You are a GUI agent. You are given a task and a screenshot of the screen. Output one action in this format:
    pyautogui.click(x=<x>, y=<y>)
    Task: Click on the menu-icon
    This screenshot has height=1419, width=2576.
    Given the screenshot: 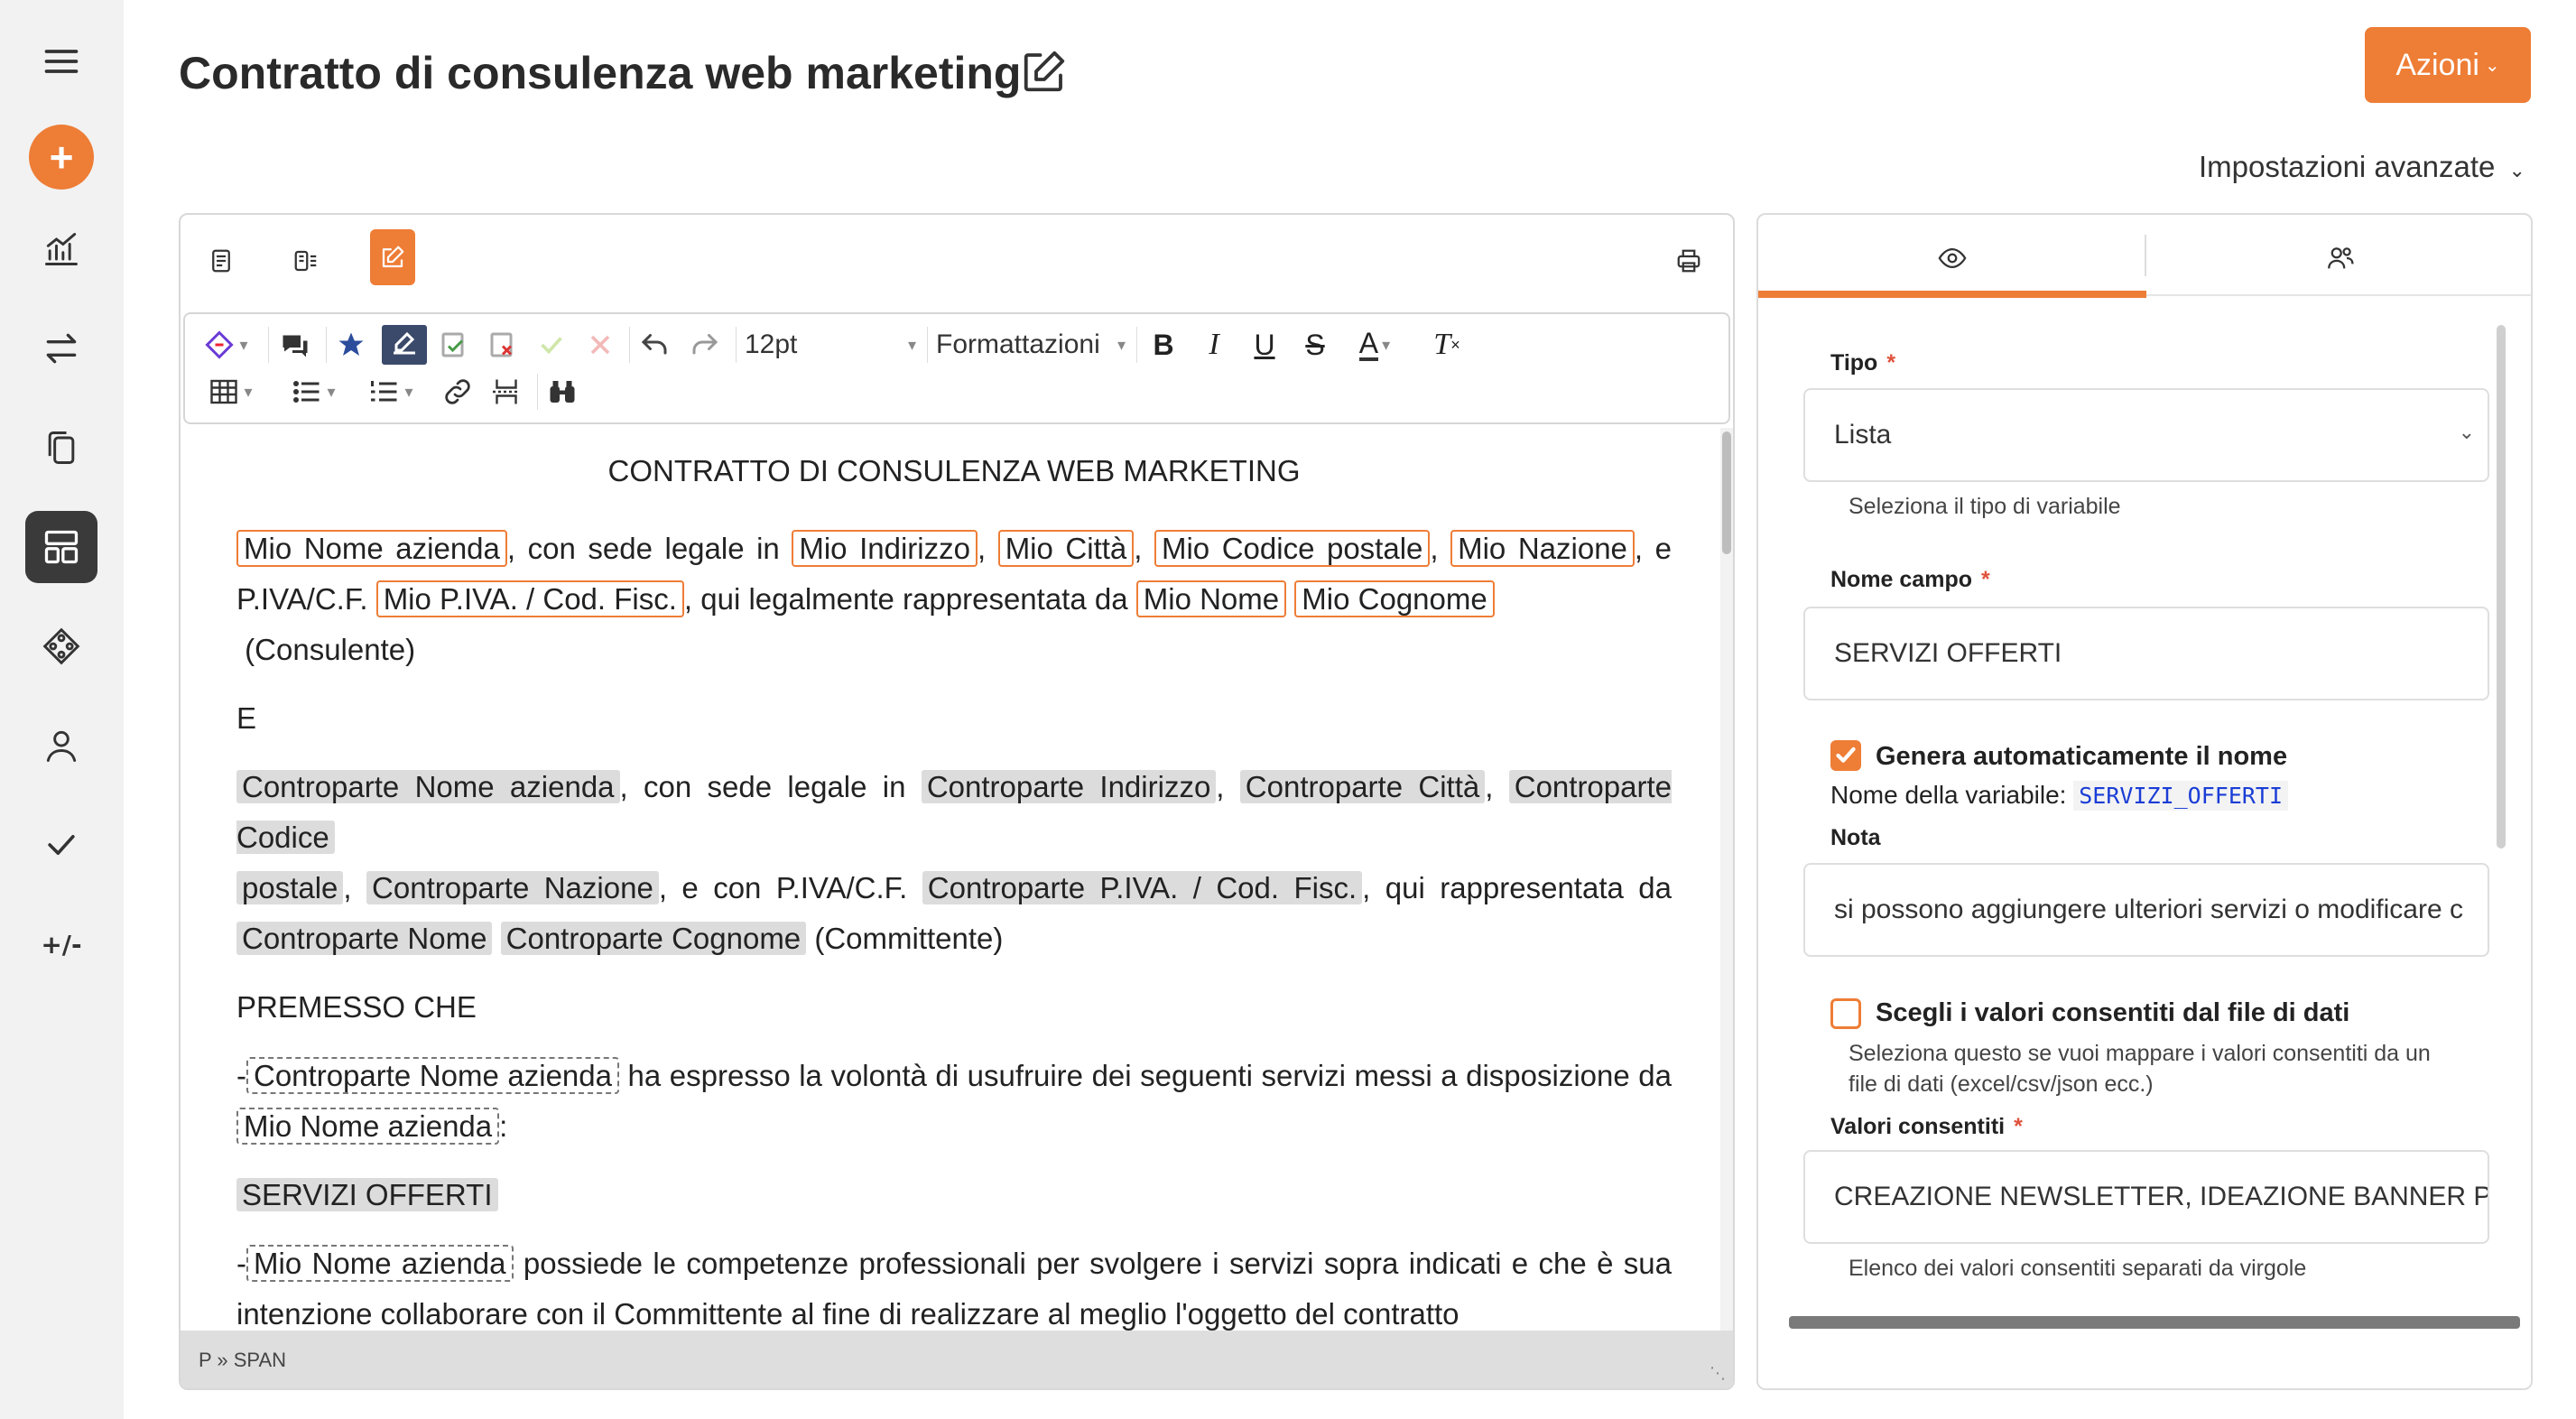 What is the action you would take?
    pyautogui.click(x=61, y=61)
    